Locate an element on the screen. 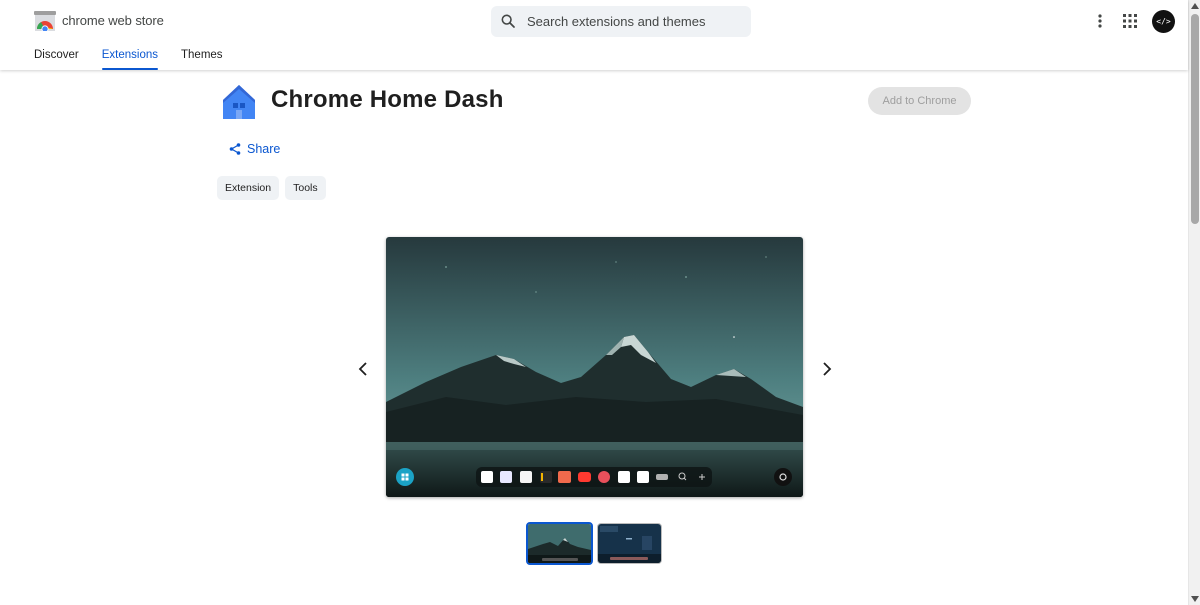 This screenshot has width=1200, height=605. scroll-up-arrow-icon is located at coordinates (1195, 6).